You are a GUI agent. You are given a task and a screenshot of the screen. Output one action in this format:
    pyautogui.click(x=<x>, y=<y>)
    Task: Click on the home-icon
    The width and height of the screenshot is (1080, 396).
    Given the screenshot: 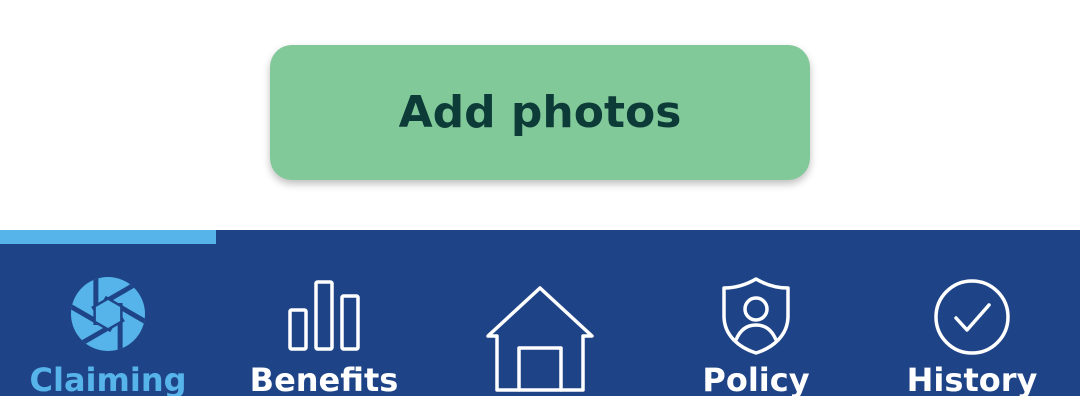 What is the action you would take?
    pyautogui.click(x=540, y=339)
    